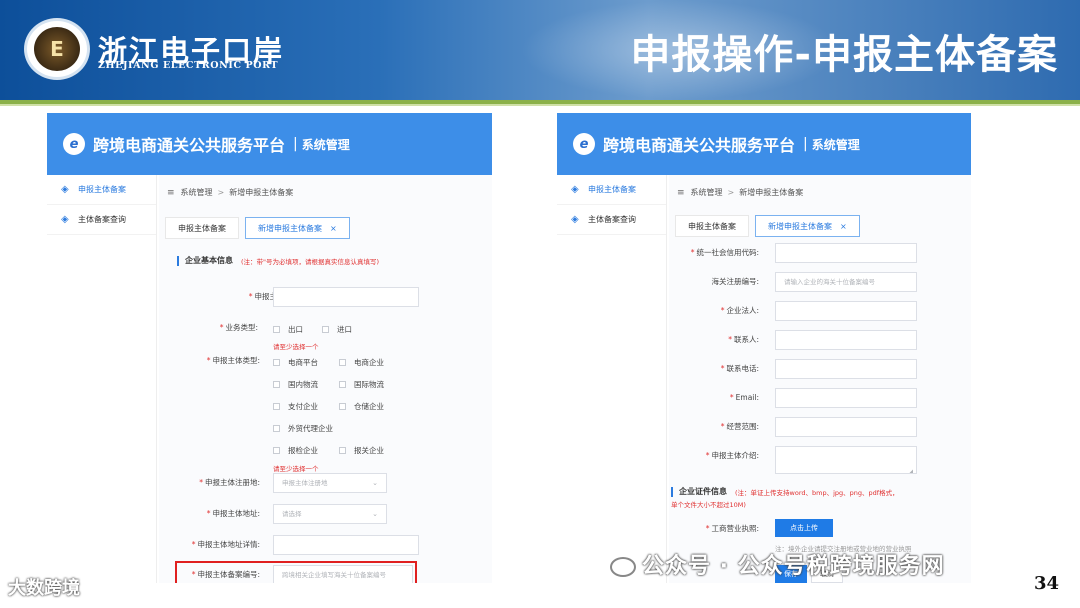 Image resolution: width=1080 pixels, height=608 pixels. Describe the element at coordinates (800, 226) in the screenshot. I see `tab-label: 新增申报主体备案` at that location.